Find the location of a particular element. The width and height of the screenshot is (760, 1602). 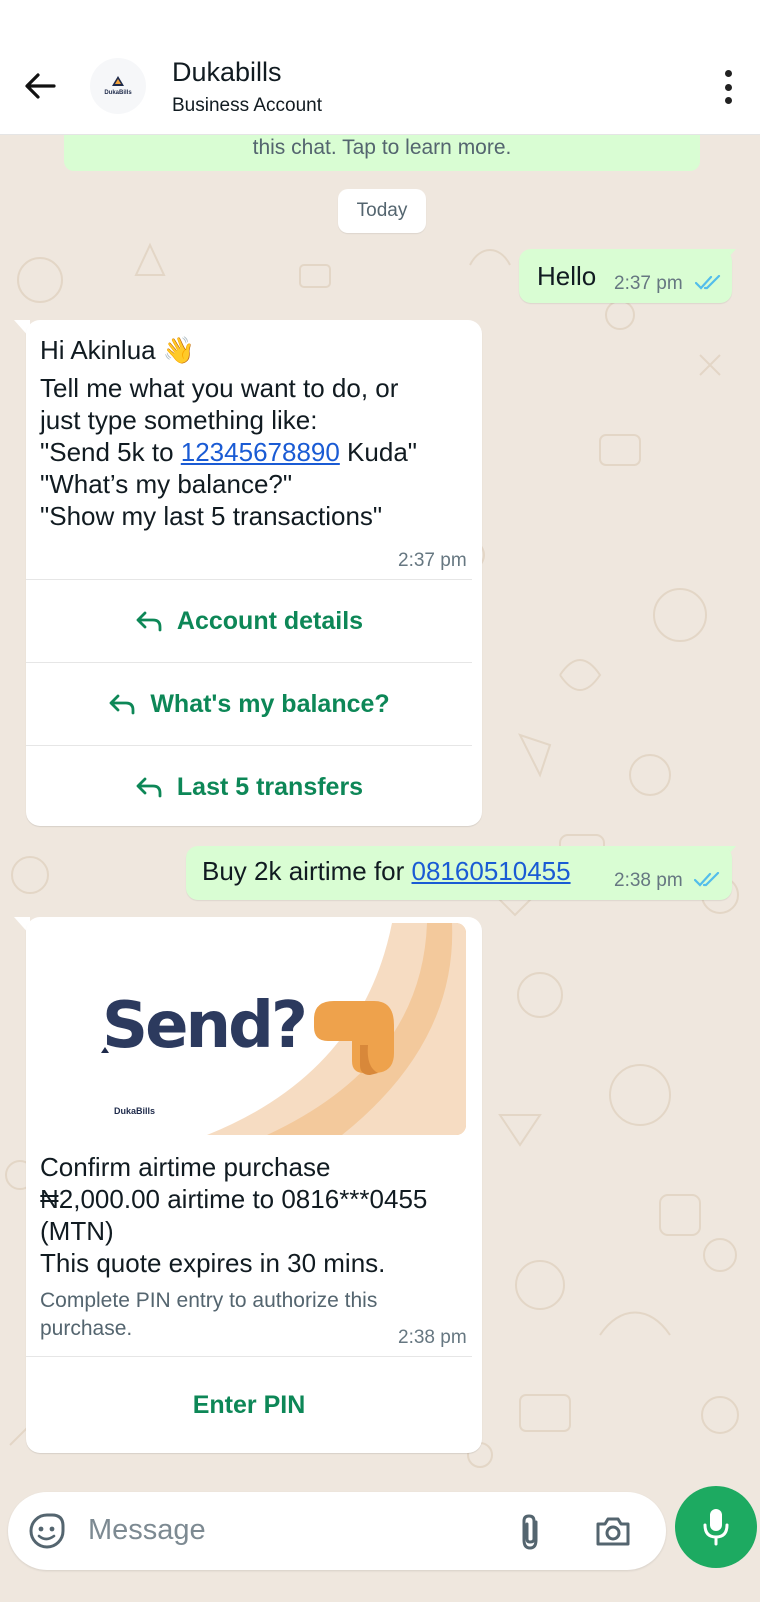

outgoing-message: Buy 2k airtime for 08160510455 2:38 pm is located at coordinates (459, 873).